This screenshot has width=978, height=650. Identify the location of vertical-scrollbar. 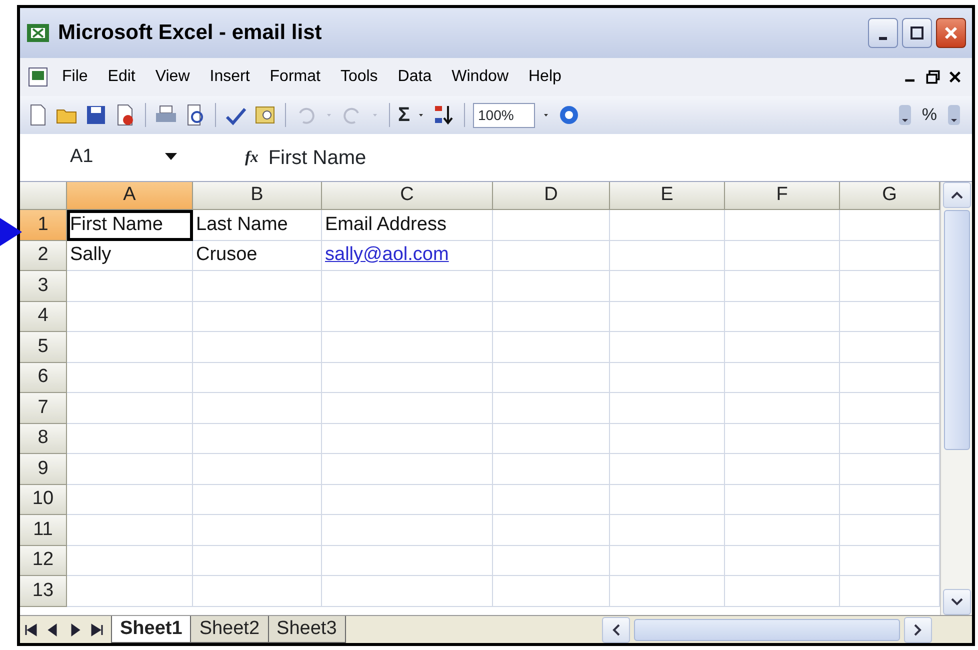
(956, 398).